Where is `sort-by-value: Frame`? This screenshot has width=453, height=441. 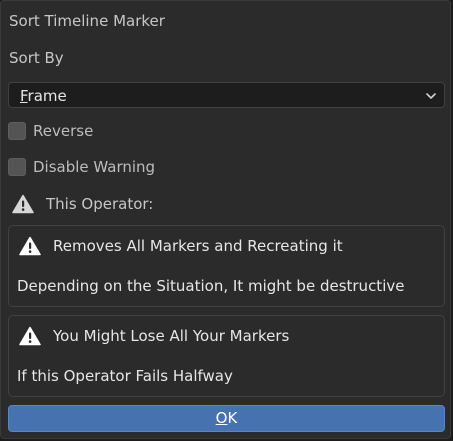
sort-by-value: Frame is located at coordinates (43, 96).